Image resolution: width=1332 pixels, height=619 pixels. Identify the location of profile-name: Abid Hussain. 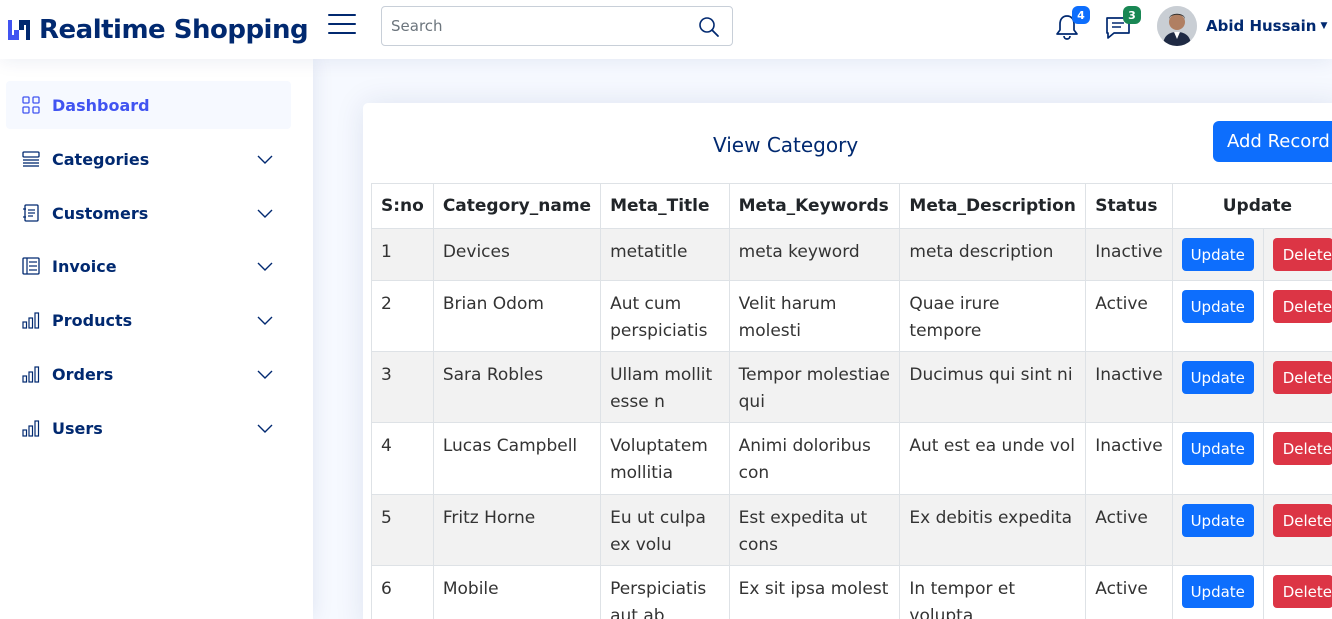
(1261, 26).